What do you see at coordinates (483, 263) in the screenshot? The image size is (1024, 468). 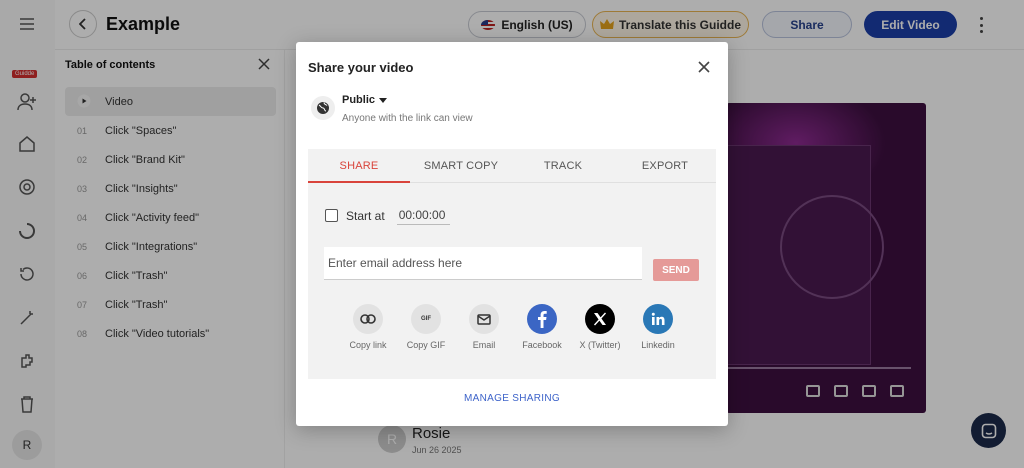 I see `email-field` at bounding box center [483, 263].